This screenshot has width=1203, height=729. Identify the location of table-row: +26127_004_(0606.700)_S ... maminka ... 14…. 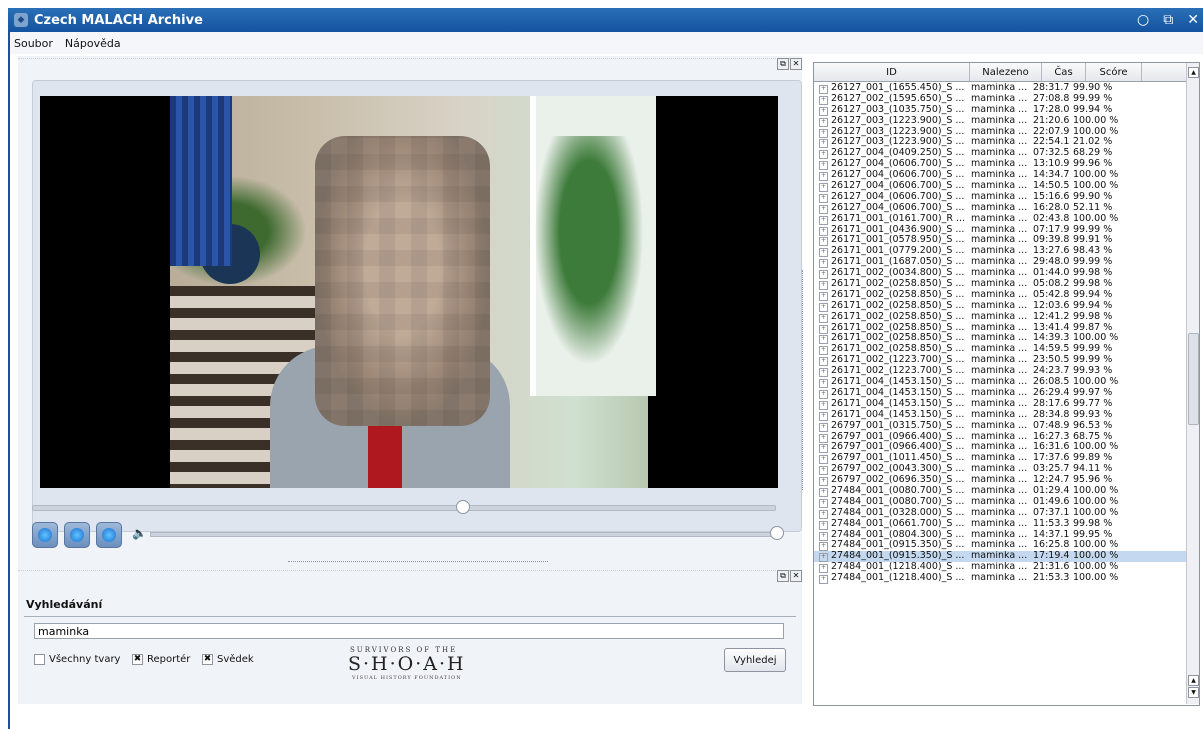
(1000, 186).